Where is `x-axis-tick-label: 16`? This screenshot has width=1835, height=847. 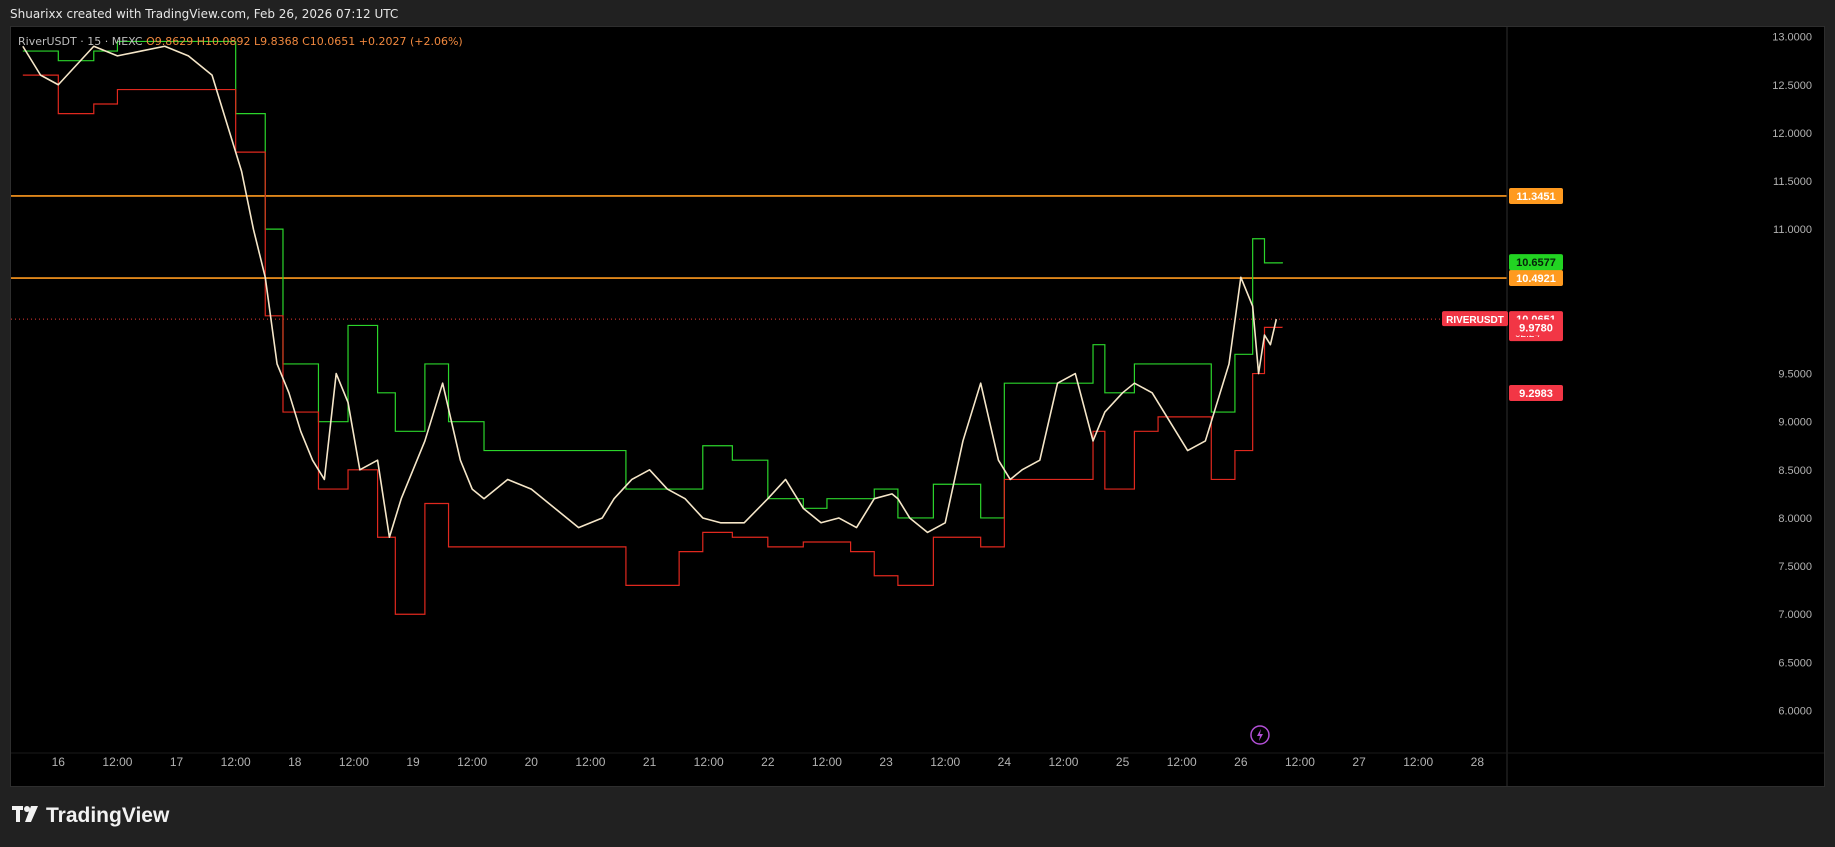 x-axis-tick-label: 16 is located at coordinates (59, 762).